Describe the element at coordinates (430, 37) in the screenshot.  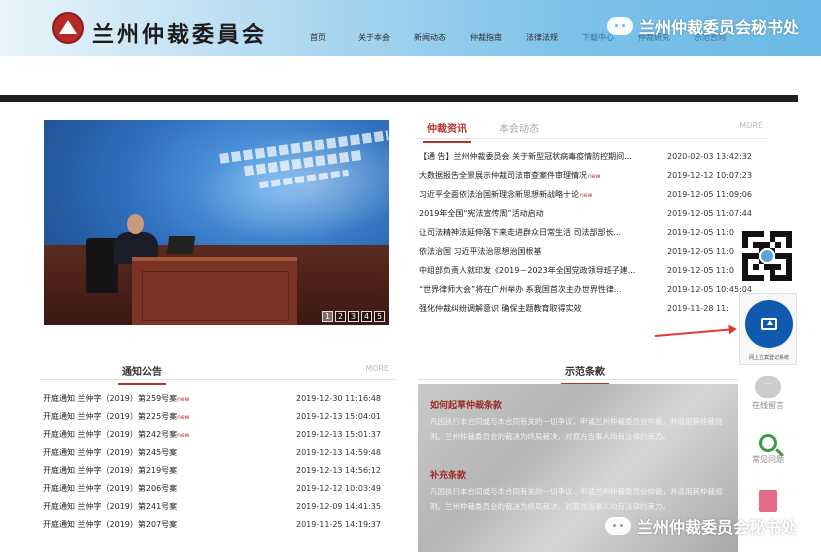
I see `nav-item-news: 新闻动态` at that location.